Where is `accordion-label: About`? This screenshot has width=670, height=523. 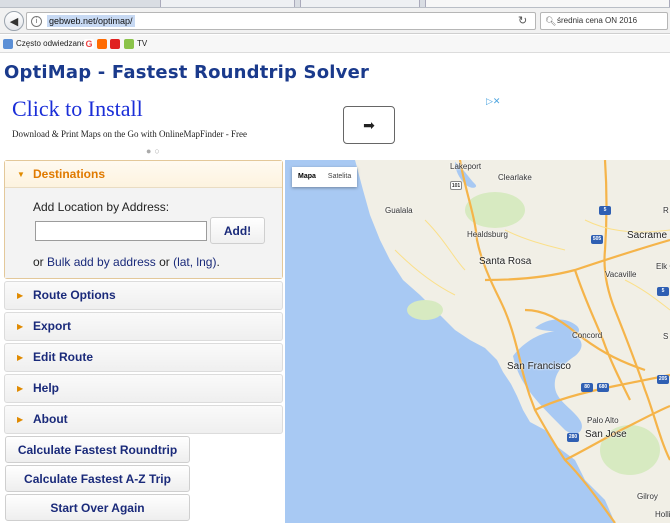
accordion-label: About is located at coordinates (50, 419).